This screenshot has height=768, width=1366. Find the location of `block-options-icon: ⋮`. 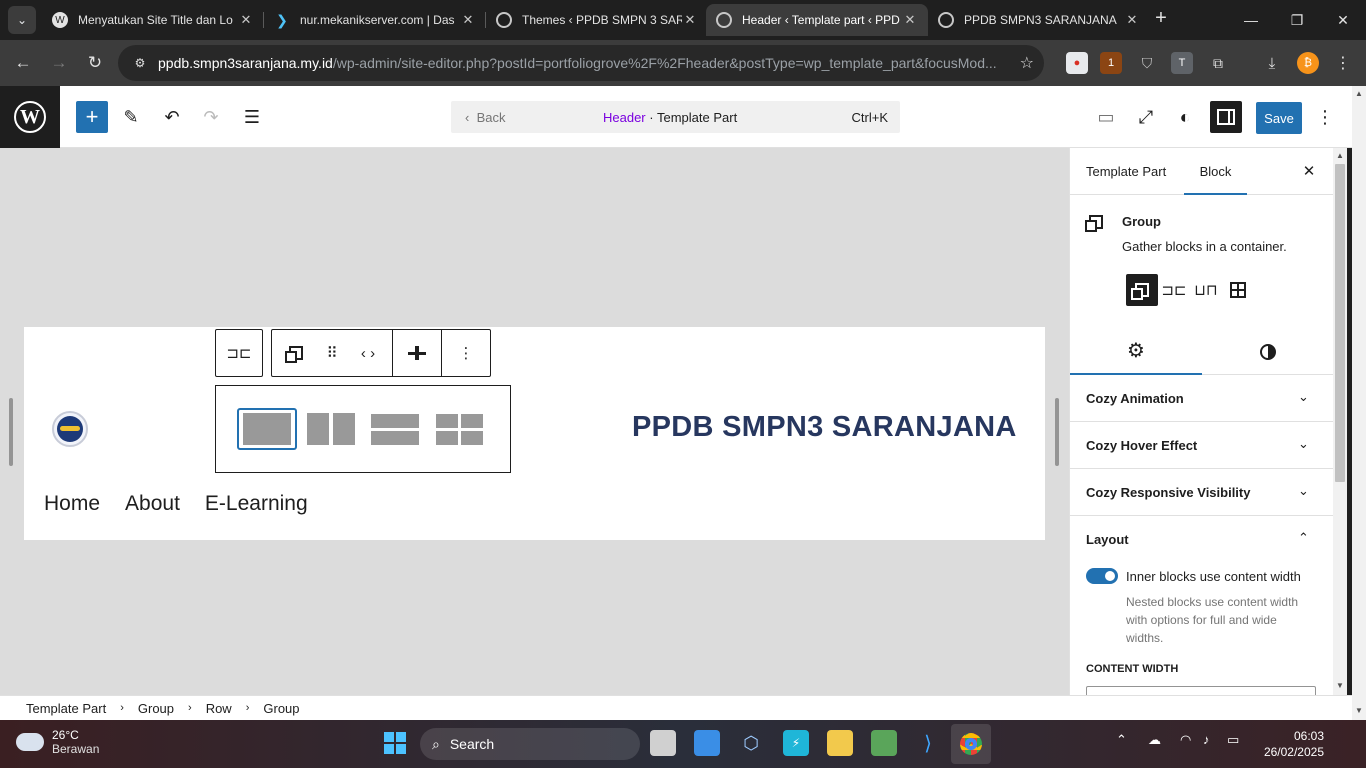

block-options-icon: ⋮ is located at coordinates (466, 353).